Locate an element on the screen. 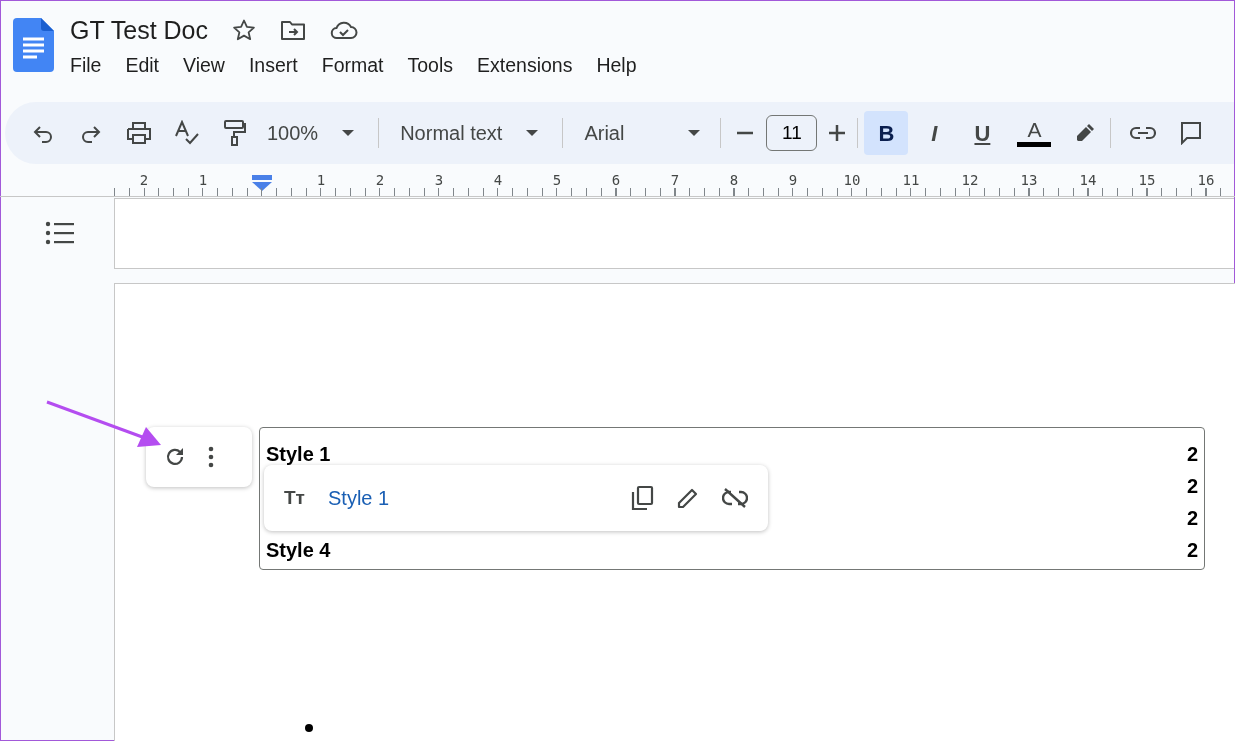 The image size is (1235, 741). ruler-number: 6 is located at coordinates (616, 180).